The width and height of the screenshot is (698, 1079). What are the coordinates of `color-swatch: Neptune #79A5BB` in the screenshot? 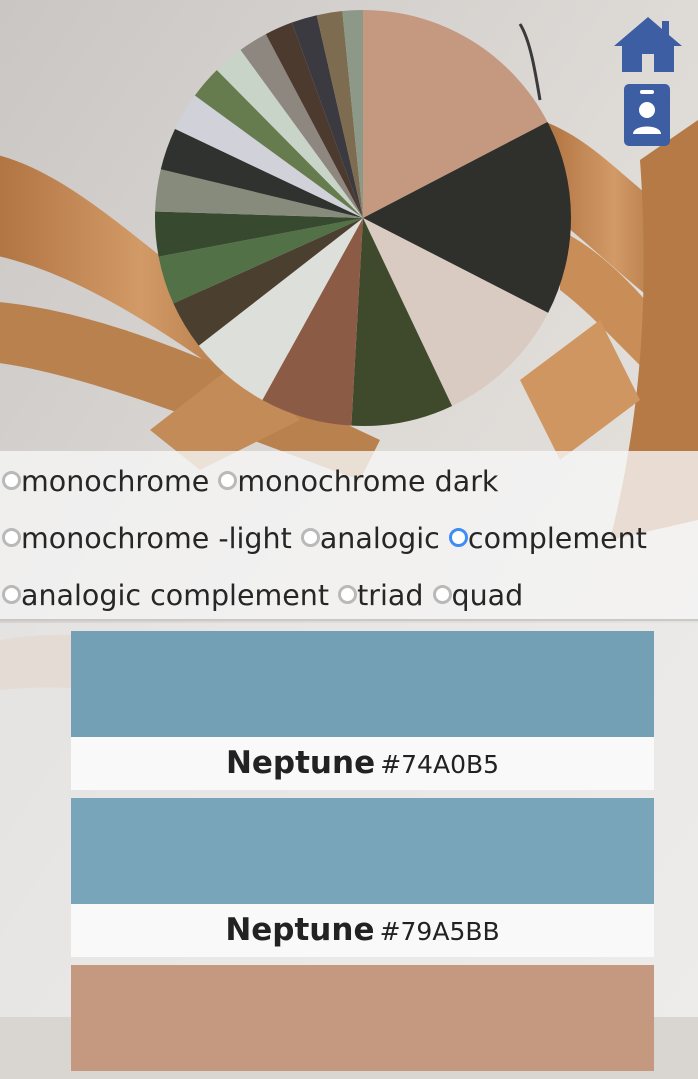 It's located at (362, 877).